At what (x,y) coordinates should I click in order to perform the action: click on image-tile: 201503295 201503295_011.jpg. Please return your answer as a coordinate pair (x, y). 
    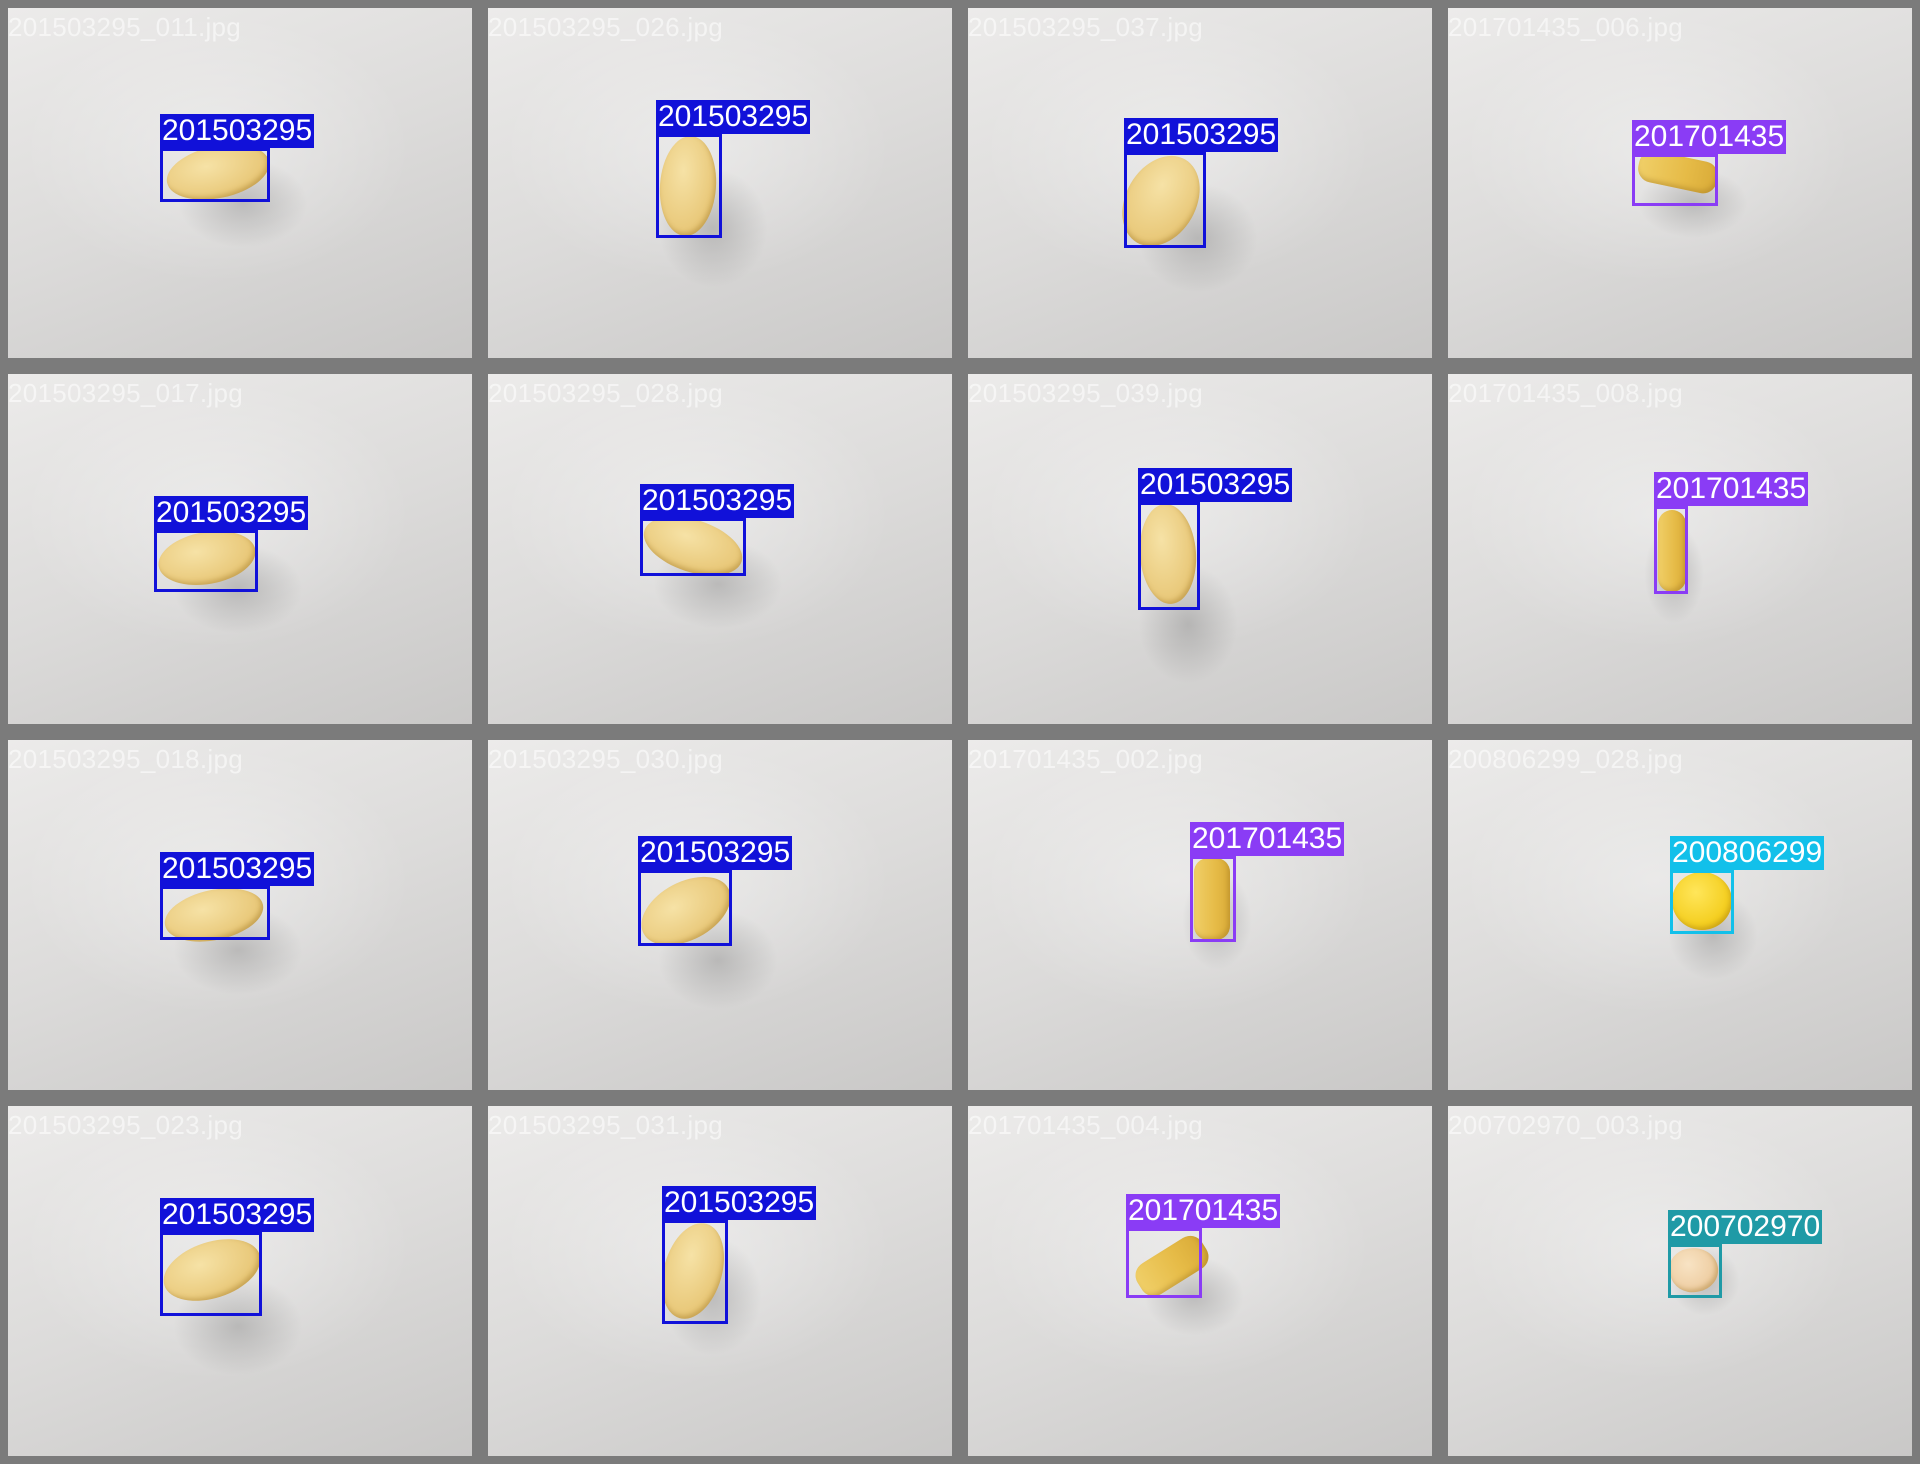
    Looking at the image, I should click on (240, 183).